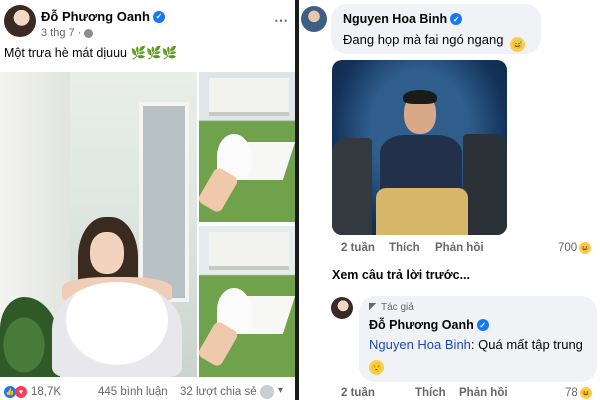 The image size is (600, 400). What do you see at coordinates (518, 44) in the screenshot?
I see `sweat-smile-emoji-icon: 😅` at bounding box center [518, 44].